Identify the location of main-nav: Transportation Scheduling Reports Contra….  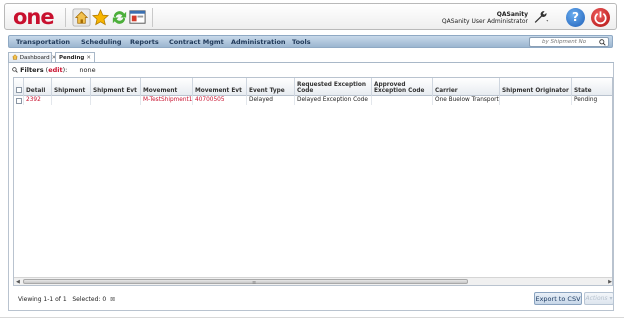
(310, 41).